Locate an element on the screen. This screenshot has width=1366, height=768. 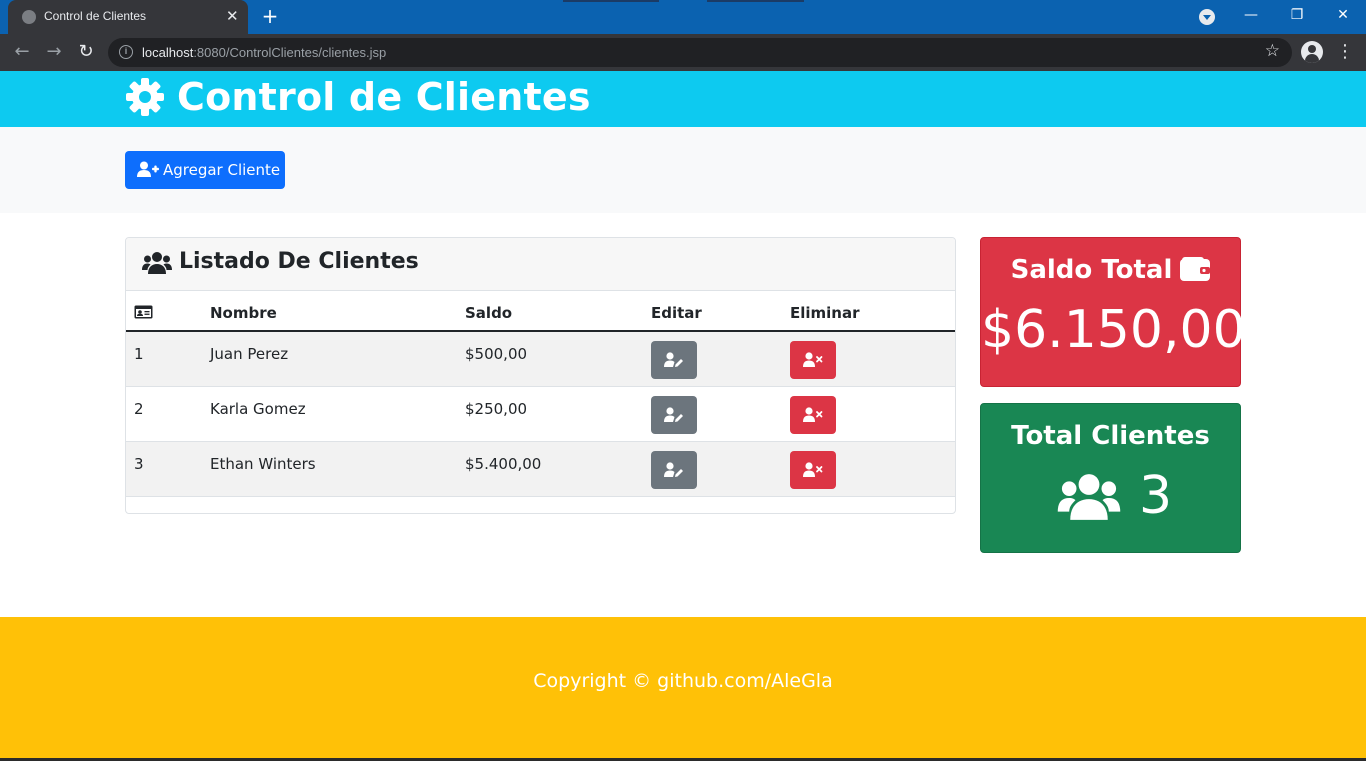
add-client-button: Agregar Cliente is located at coordinates (205, 170).